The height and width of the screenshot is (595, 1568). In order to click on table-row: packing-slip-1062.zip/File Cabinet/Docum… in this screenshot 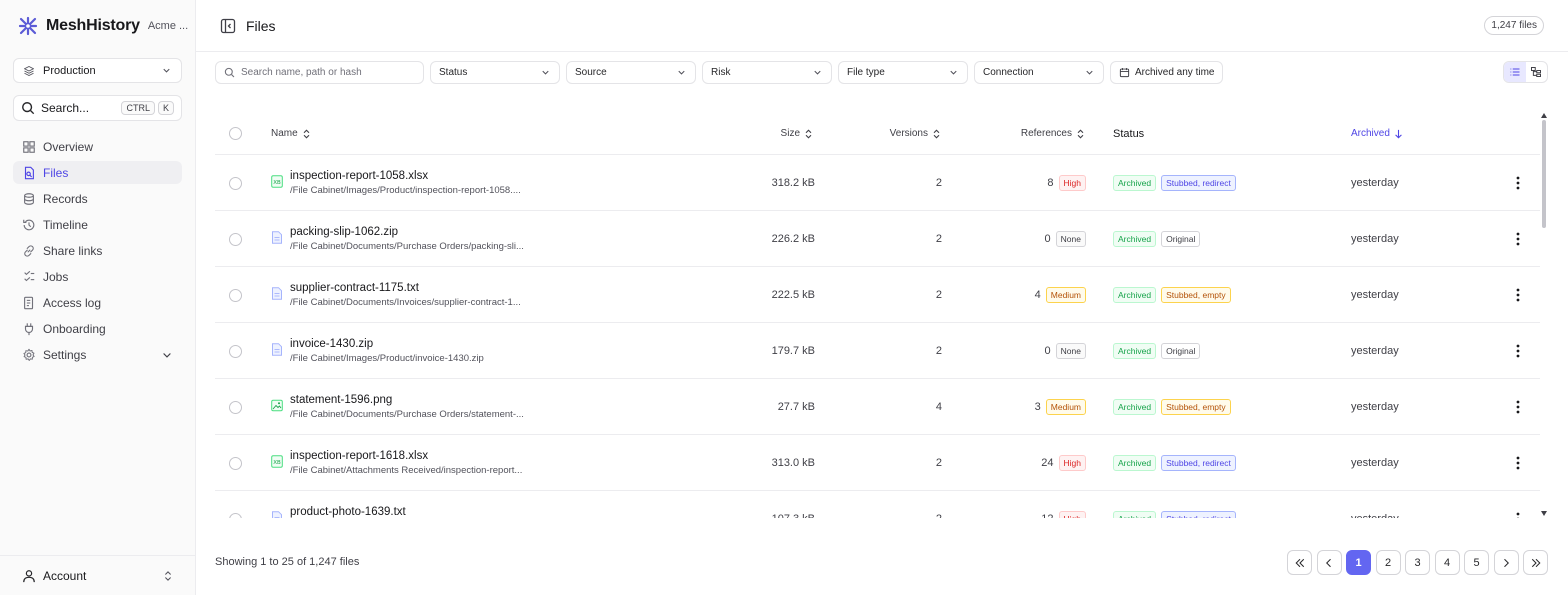, I will do `click(877, 239)`.